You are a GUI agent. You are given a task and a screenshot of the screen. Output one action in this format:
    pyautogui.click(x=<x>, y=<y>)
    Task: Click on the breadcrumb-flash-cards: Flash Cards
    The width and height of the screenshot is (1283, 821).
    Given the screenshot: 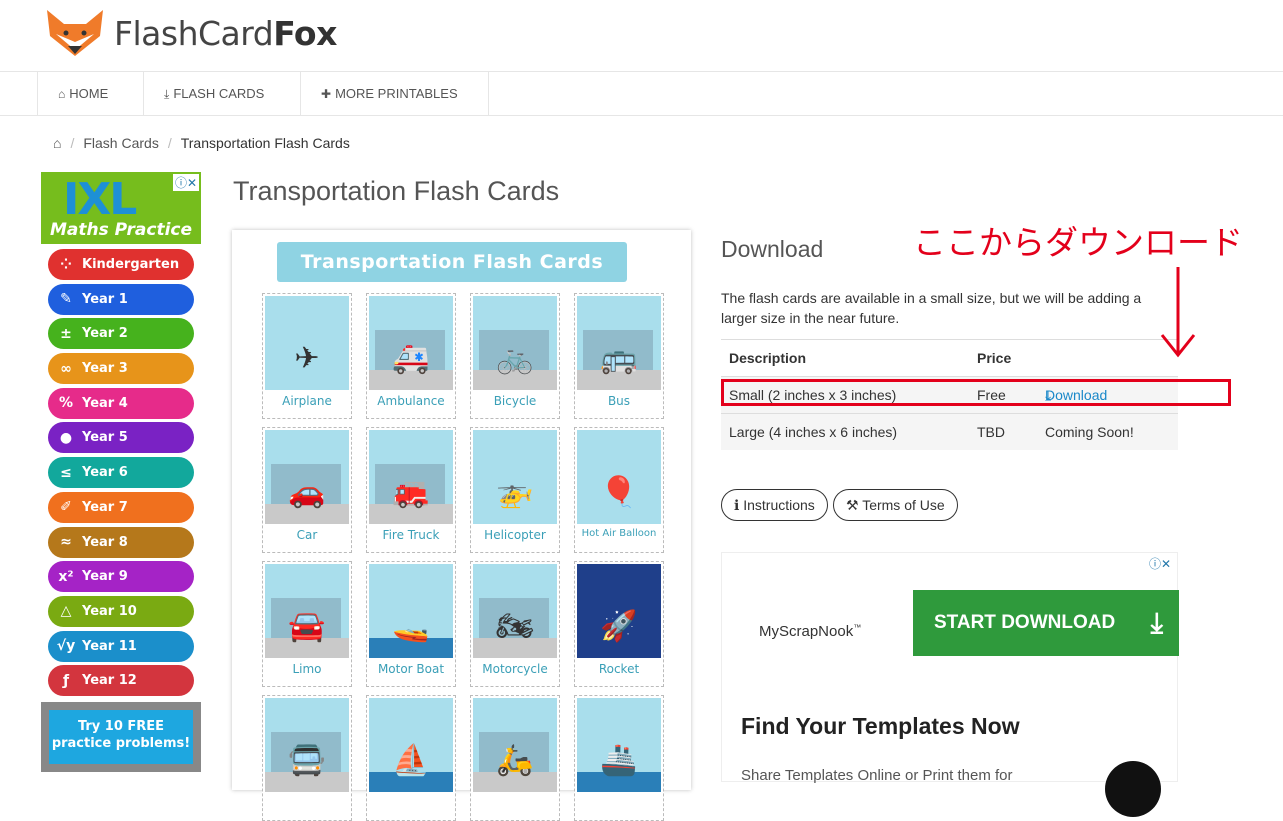 What is the action you would take?
    pyautogui.click(x=120, y=143)
    